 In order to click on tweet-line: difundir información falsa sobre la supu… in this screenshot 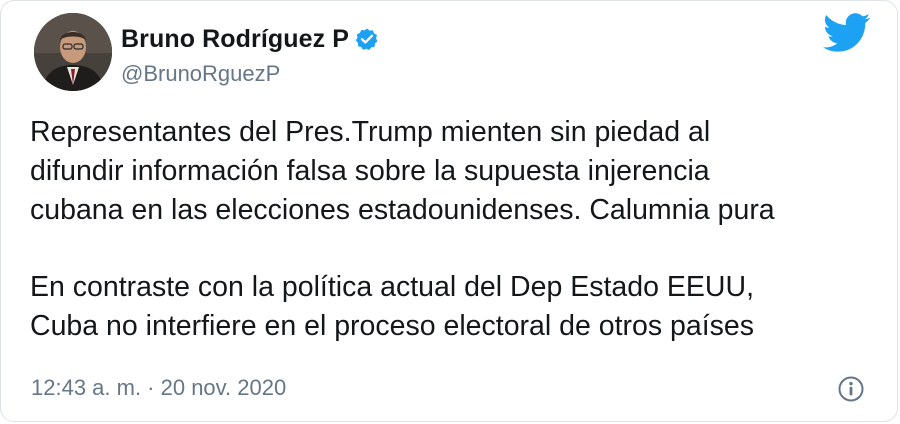, I will do `click(370, 171)`.